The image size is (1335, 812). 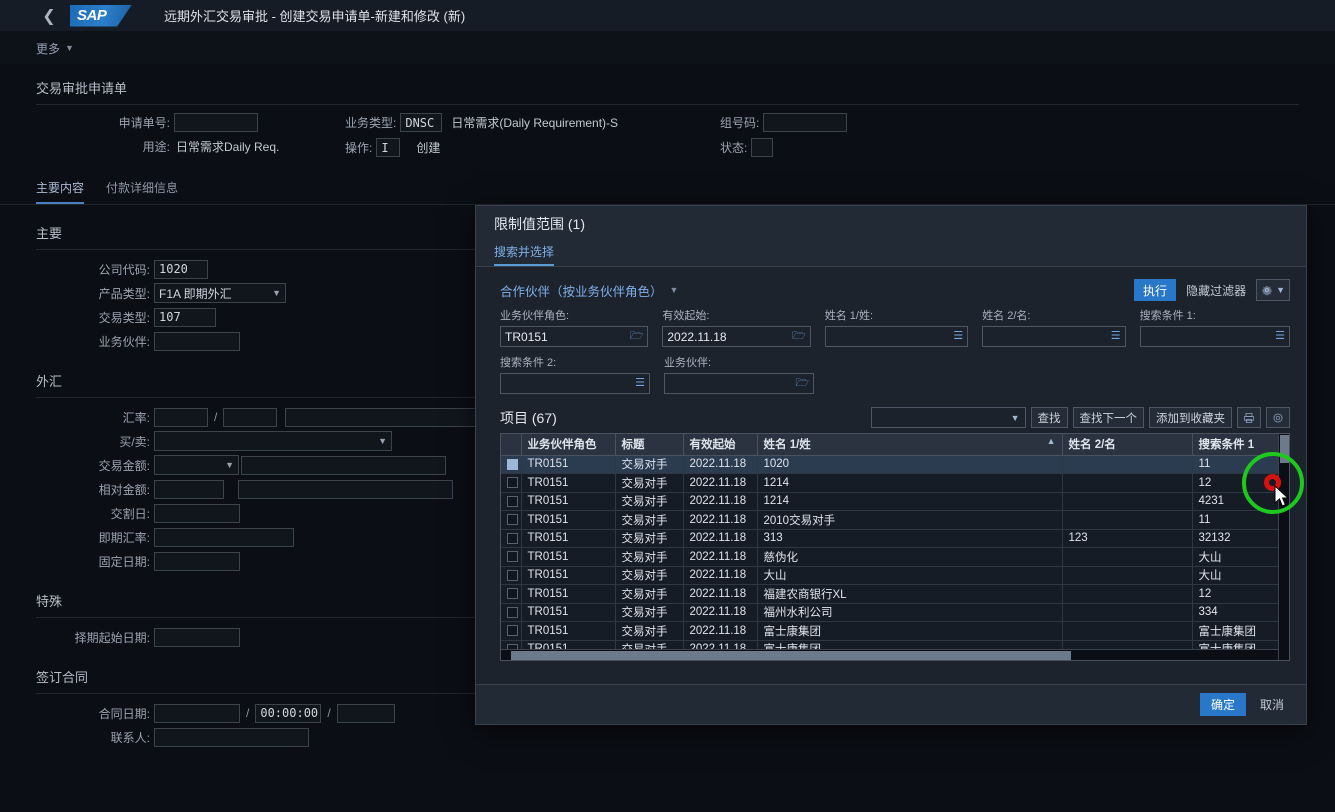 What do you see at coordinates (948, 417) in the screenshot?
I see `search-combo: ▼` at bounding box center [948, 417].